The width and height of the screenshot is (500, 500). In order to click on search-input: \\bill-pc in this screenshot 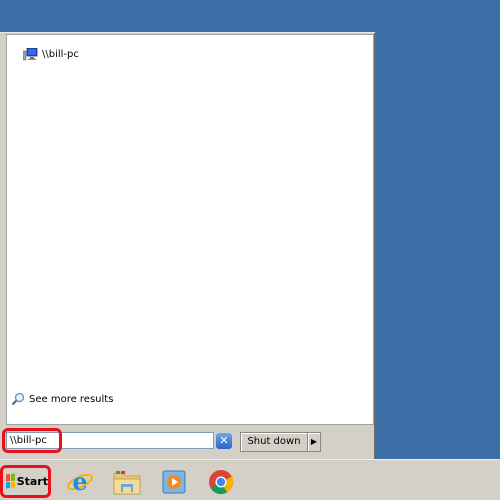, I will do `click(110, 440)`.